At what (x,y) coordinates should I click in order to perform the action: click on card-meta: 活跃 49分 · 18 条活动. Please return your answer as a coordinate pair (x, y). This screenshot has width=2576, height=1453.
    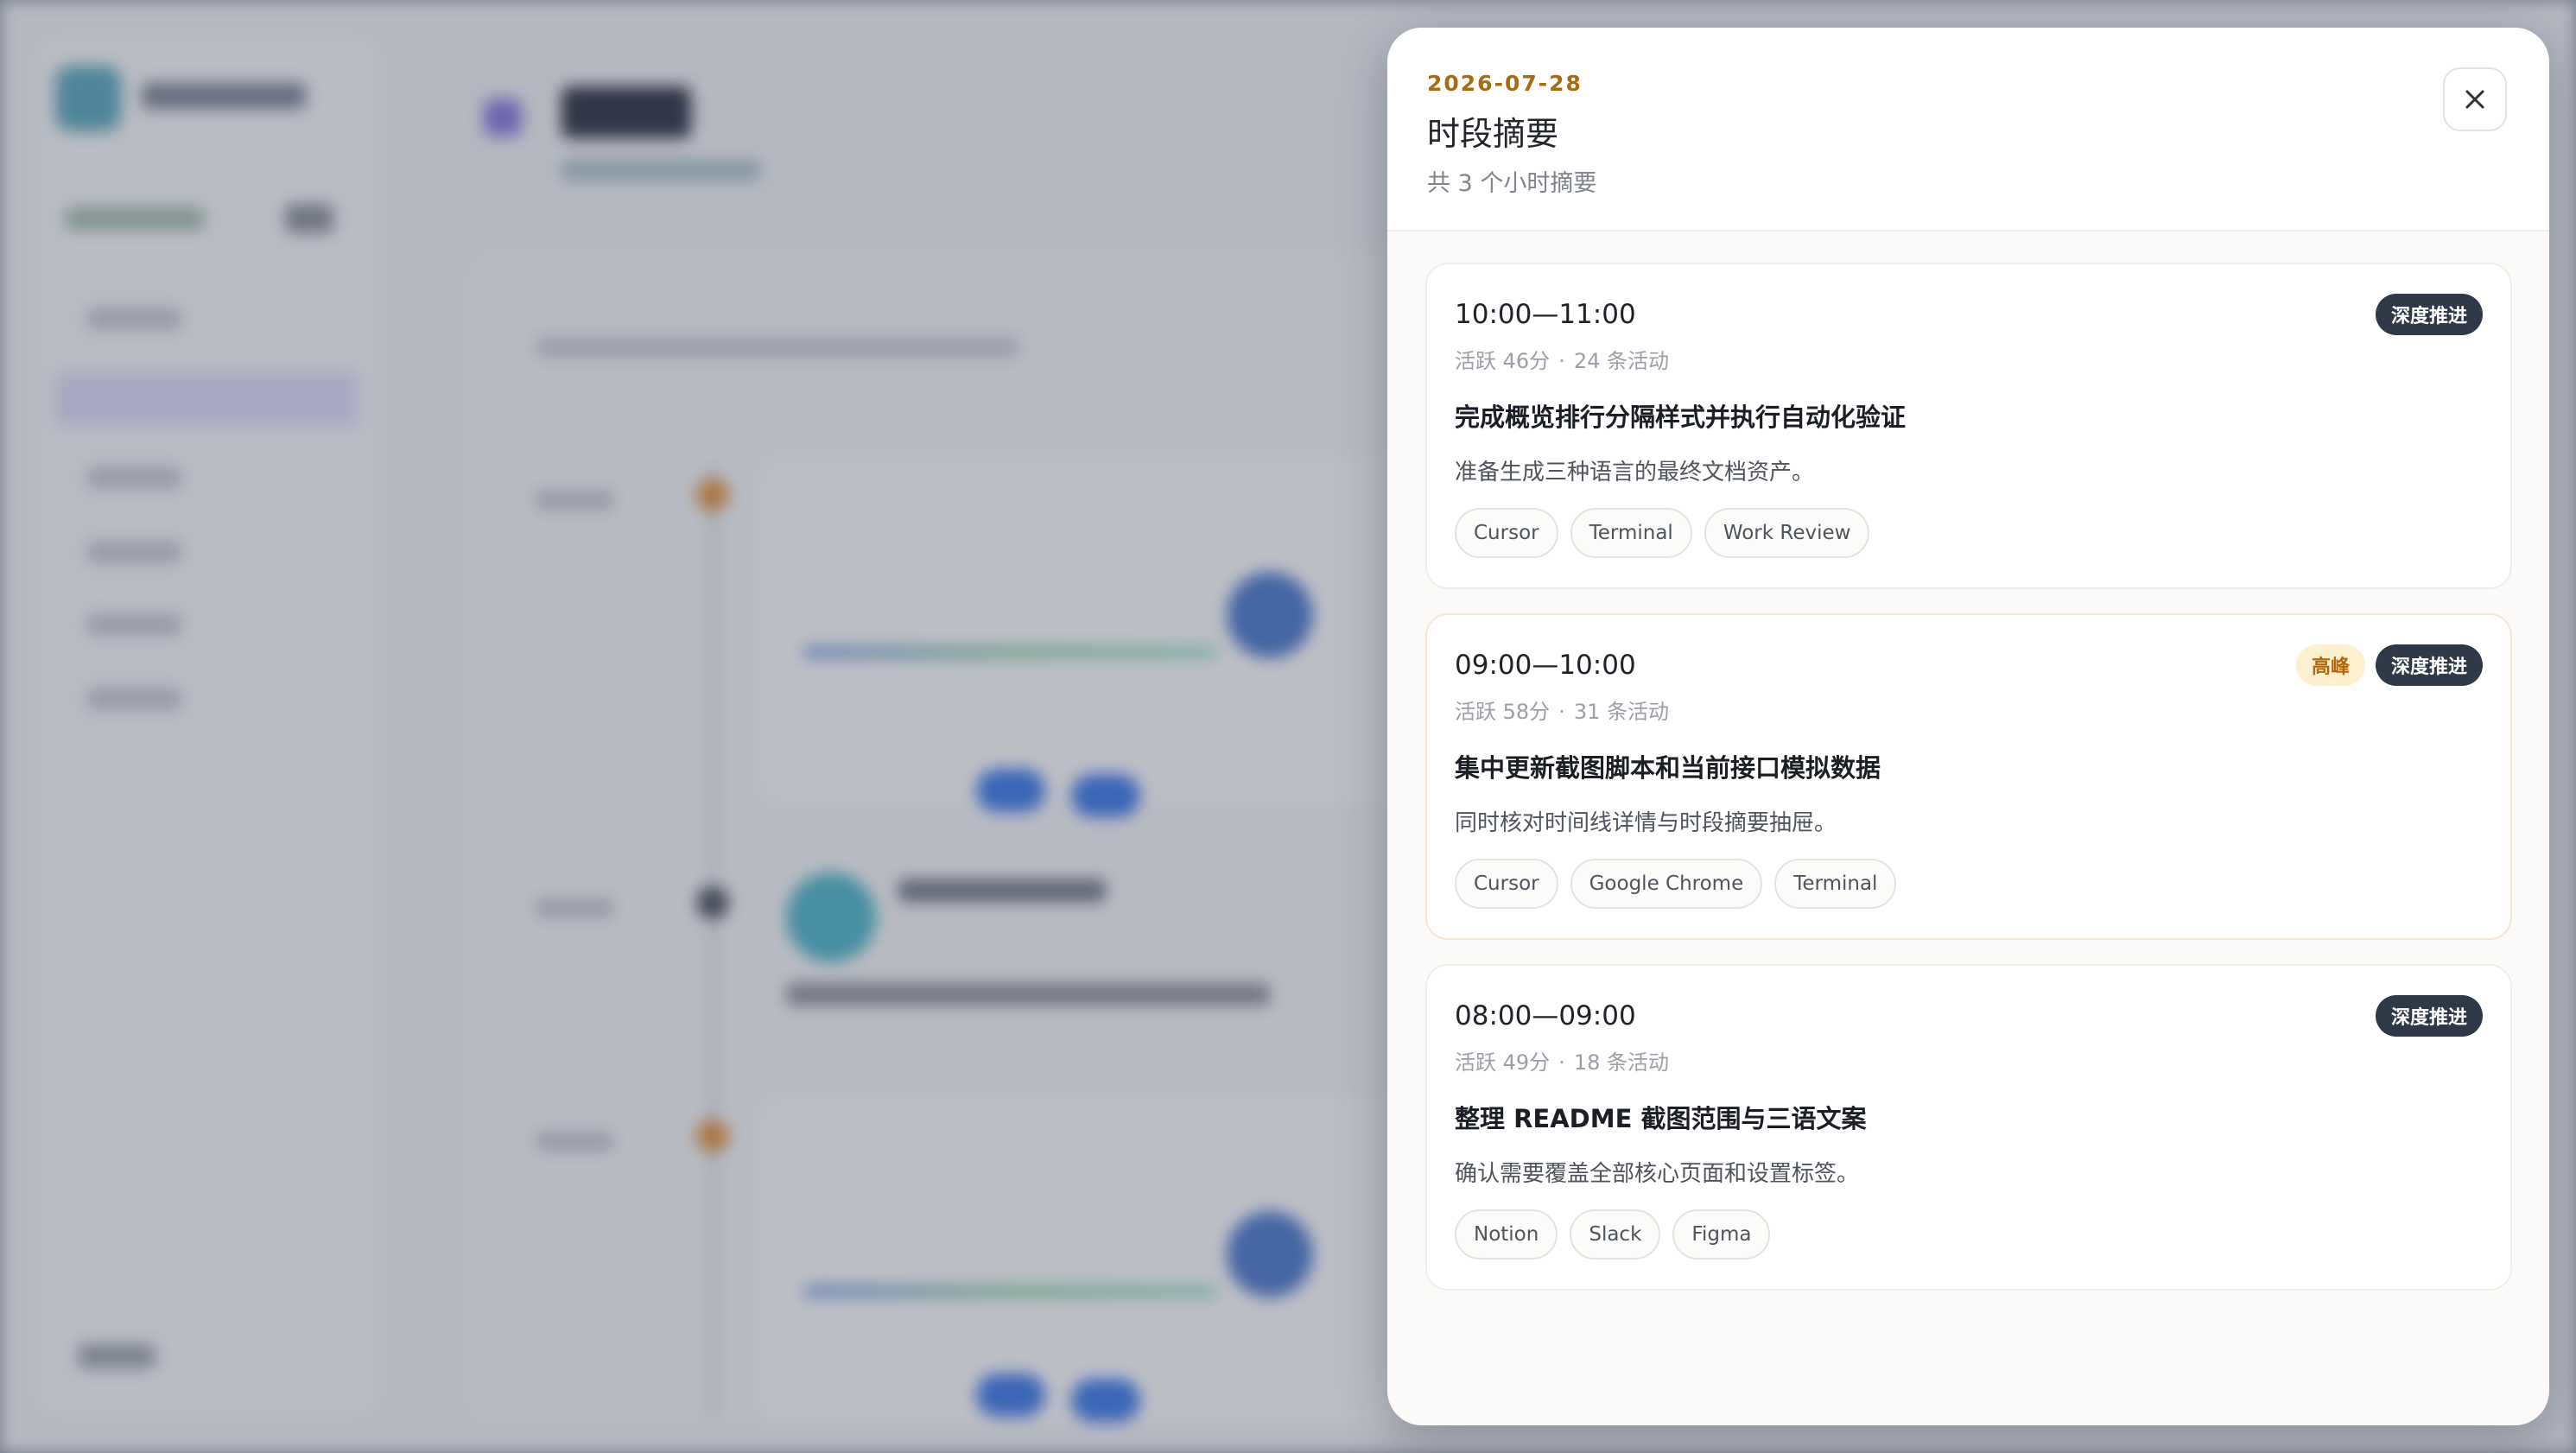
    Looking at the image, I should click on (1562, 1060).